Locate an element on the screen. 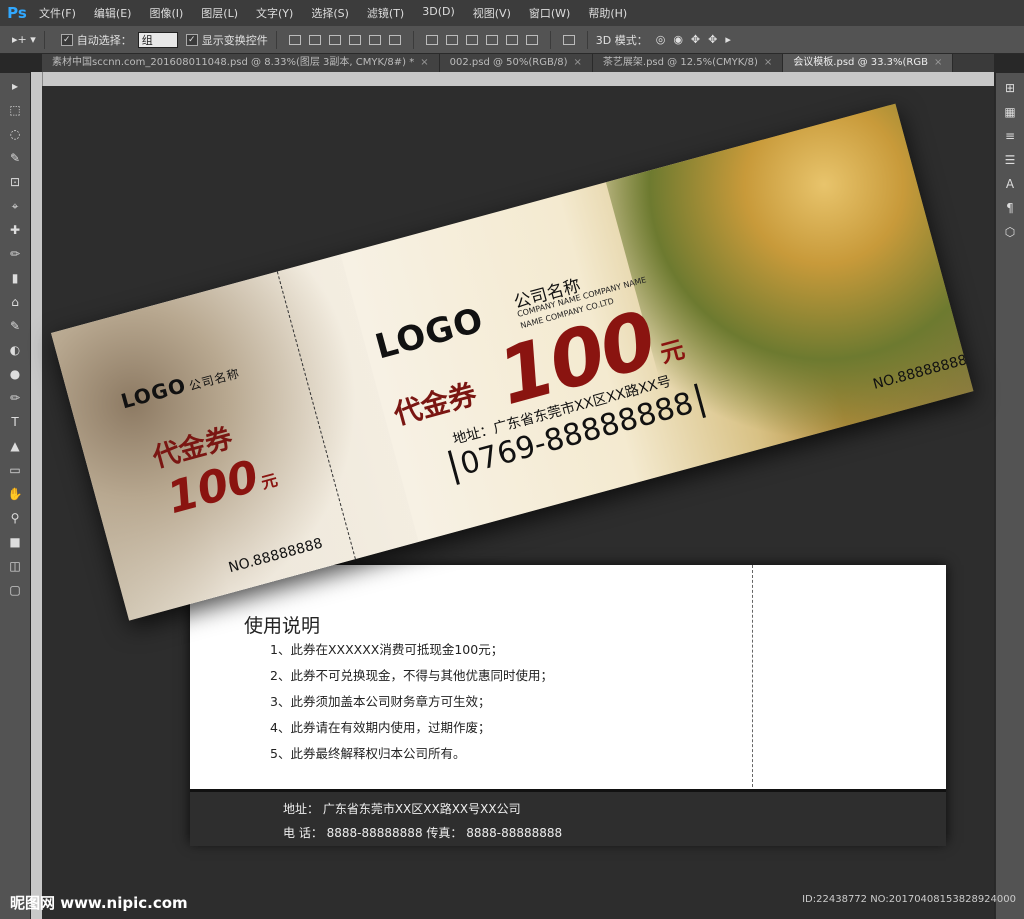 This screenshot has height=919, width=1024. auto-select-label: 自动选择： is located at coordinates (104, 40).